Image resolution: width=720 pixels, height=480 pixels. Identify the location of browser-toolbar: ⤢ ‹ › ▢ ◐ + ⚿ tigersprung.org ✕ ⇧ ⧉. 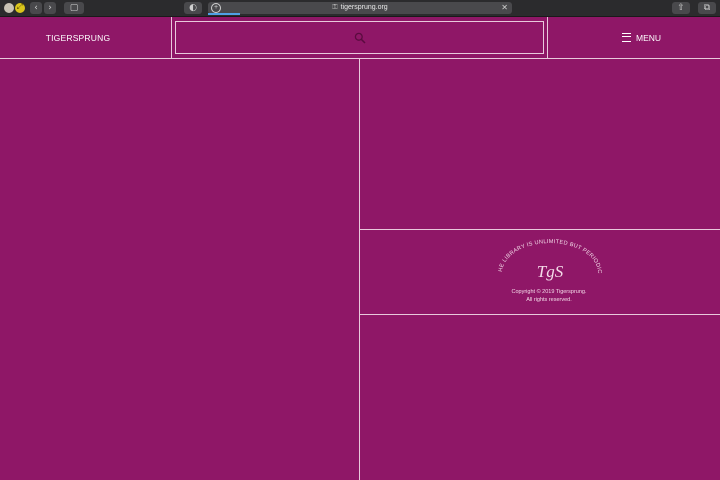
(360, 8).